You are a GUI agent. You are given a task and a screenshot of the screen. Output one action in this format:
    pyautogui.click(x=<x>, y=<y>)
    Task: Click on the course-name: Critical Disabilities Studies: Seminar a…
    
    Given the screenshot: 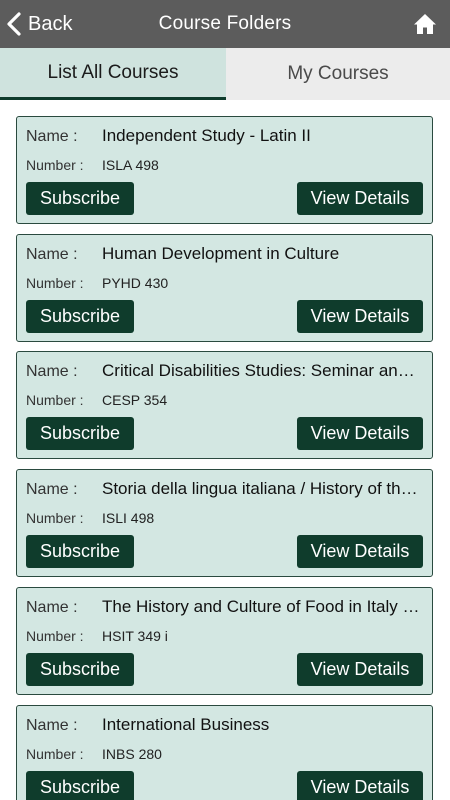 What is the action you would take?
    pyautogui.click(x=262, y=371)
    